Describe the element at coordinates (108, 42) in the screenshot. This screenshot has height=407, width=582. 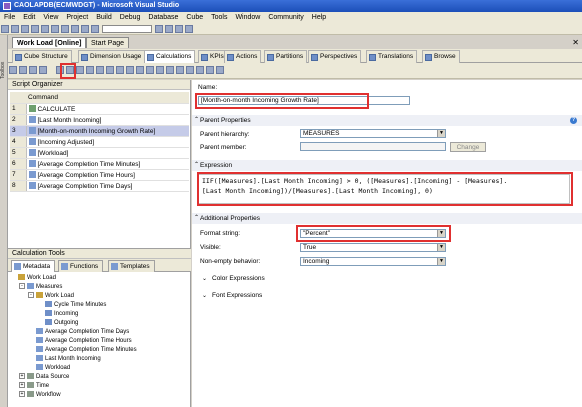
I see `tab-start-page: Start Page` at that location.